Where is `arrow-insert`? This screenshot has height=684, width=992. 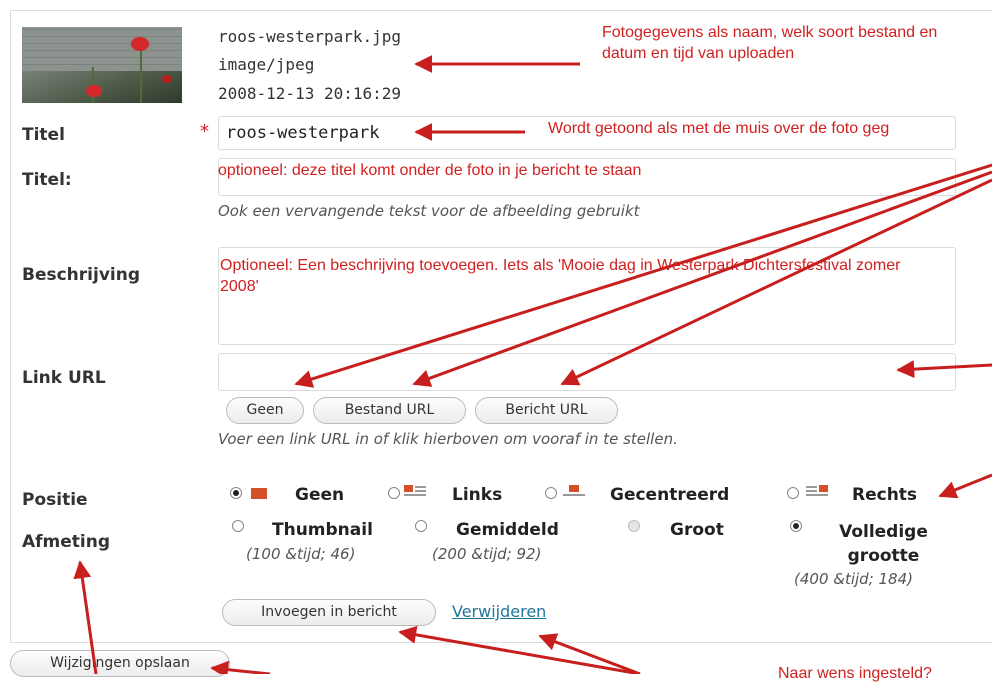 arrow-insert is located at coordinates (519, 649).